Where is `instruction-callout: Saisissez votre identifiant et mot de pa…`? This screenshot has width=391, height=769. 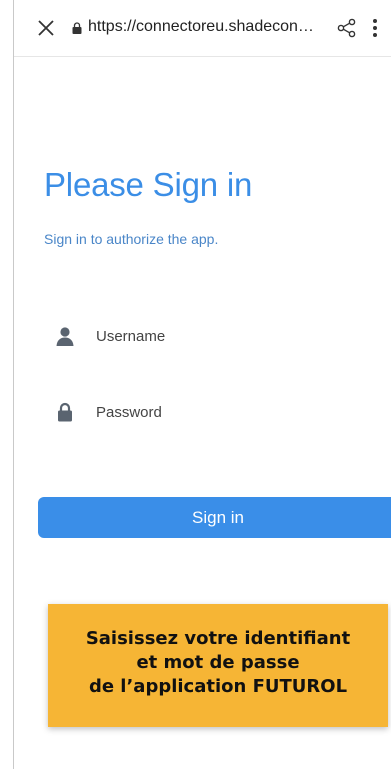 instruction-callout: Saisissez votre identifiant et mot de pa… is located at coordinates (218, 665).